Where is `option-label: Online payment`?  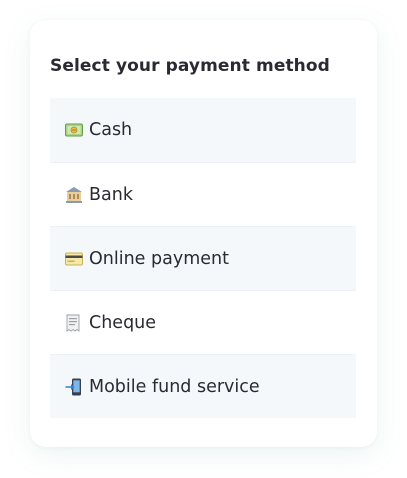
option-label: Online payment is located at coordinates (159, 258).